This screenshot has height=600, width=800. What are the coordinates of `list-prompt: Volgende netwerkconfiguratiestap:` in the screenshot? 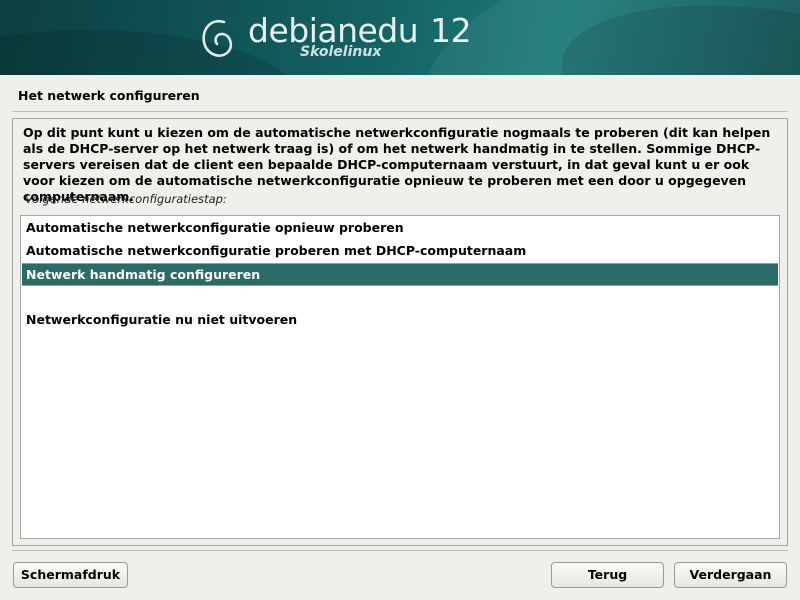 It's located at (126, 199).